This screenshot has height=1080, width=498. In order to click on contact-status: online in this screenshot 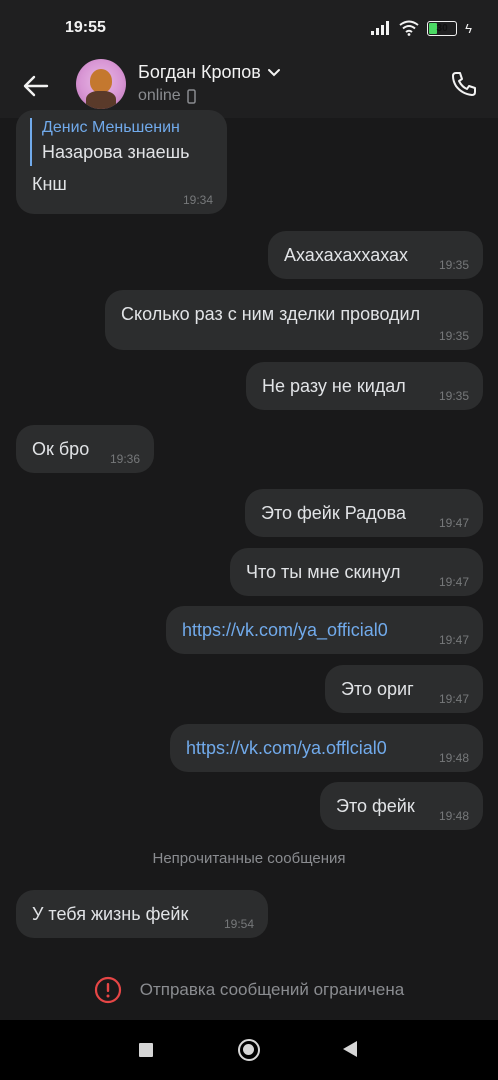, I will do `click(167, 96)`.